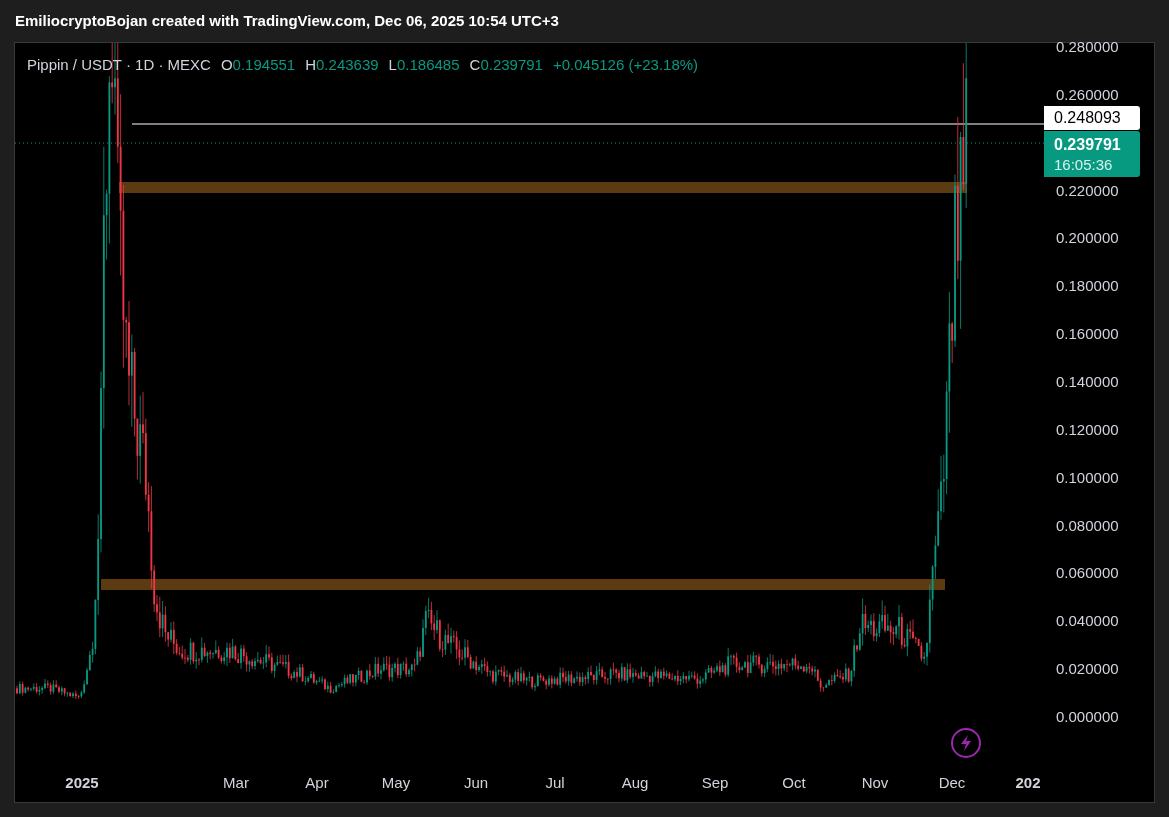 The height and width of the screenshot is (817, 1169). What do you see at coordinates (1087, 525) in the screenshot?
I see `price-label: 0.080000` at bounding box center [1087, 525].